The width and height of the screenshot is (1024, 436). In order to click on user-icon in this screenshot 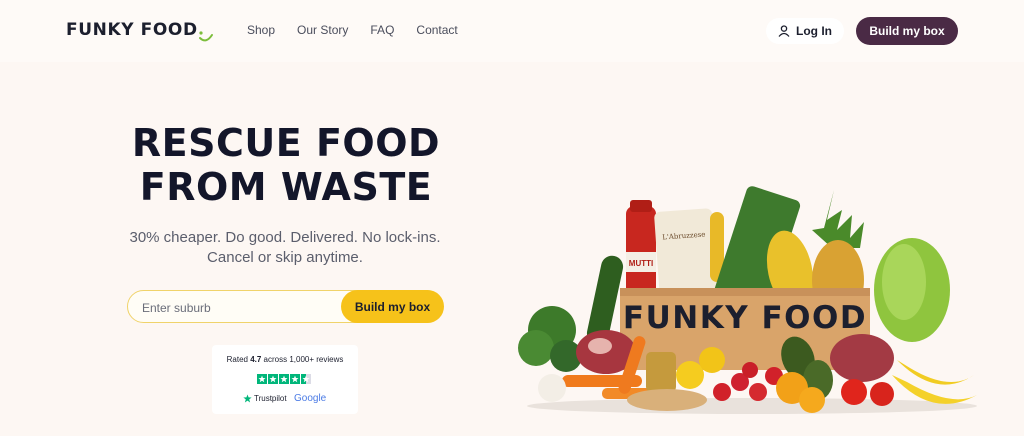, I will do `click(784, 31)`.